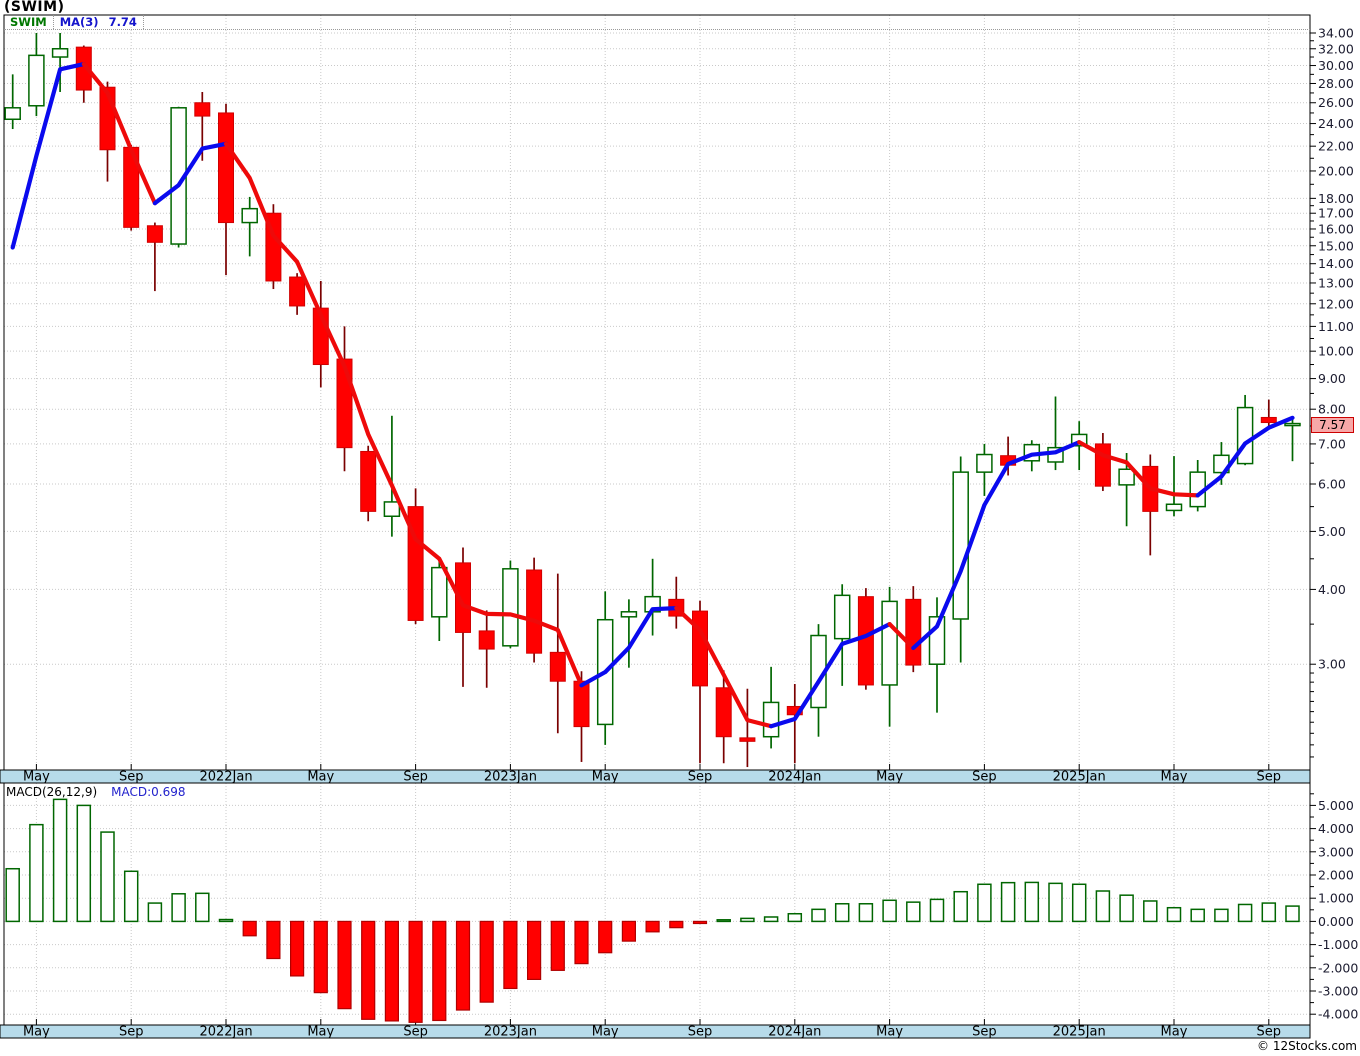  I want to click on svg-text: 22.00, so click(1336, 146).